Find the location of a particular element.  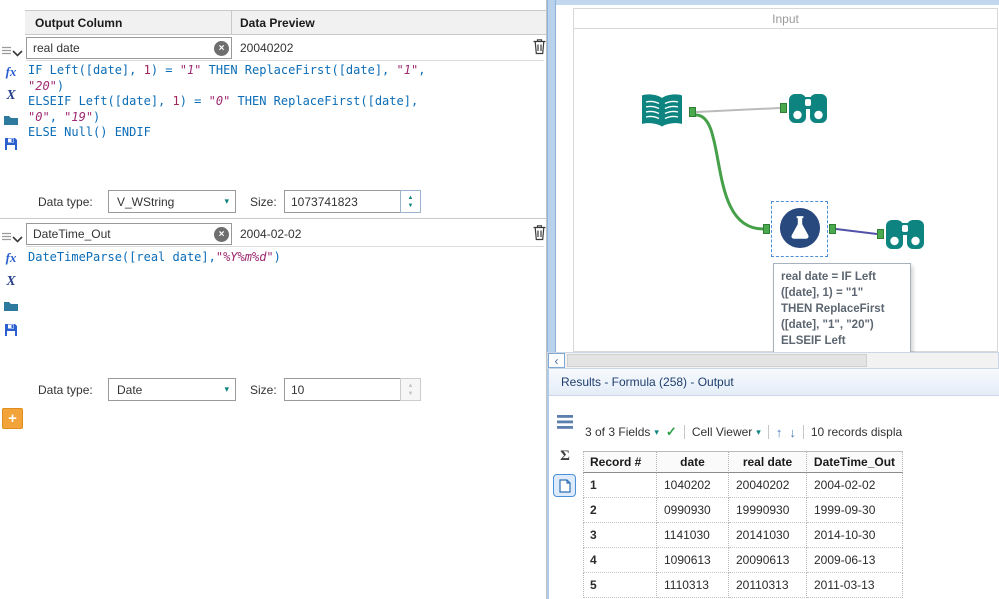

table-row: 2 0990930 19990930 1999-09-30 is located at coordinates (743, 510).